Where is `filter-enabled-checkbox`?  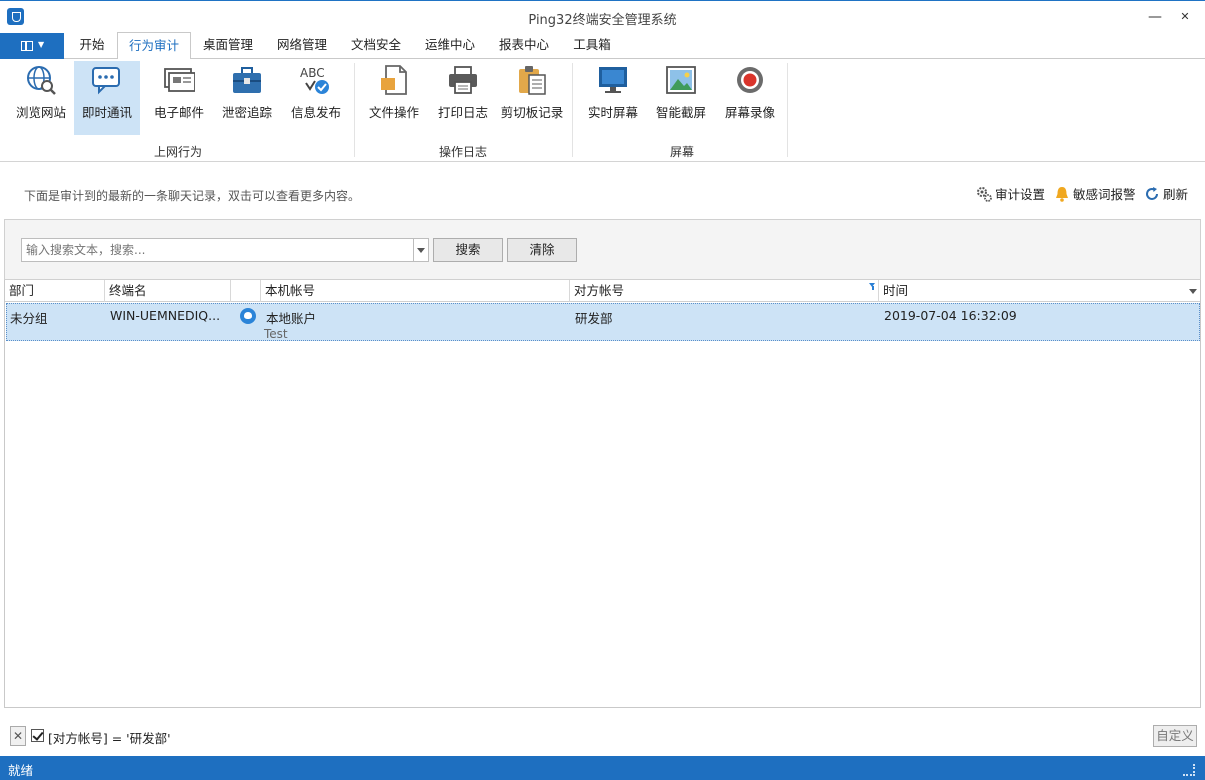
filter-enabled-checkbox is located at coordinates (37, 735).